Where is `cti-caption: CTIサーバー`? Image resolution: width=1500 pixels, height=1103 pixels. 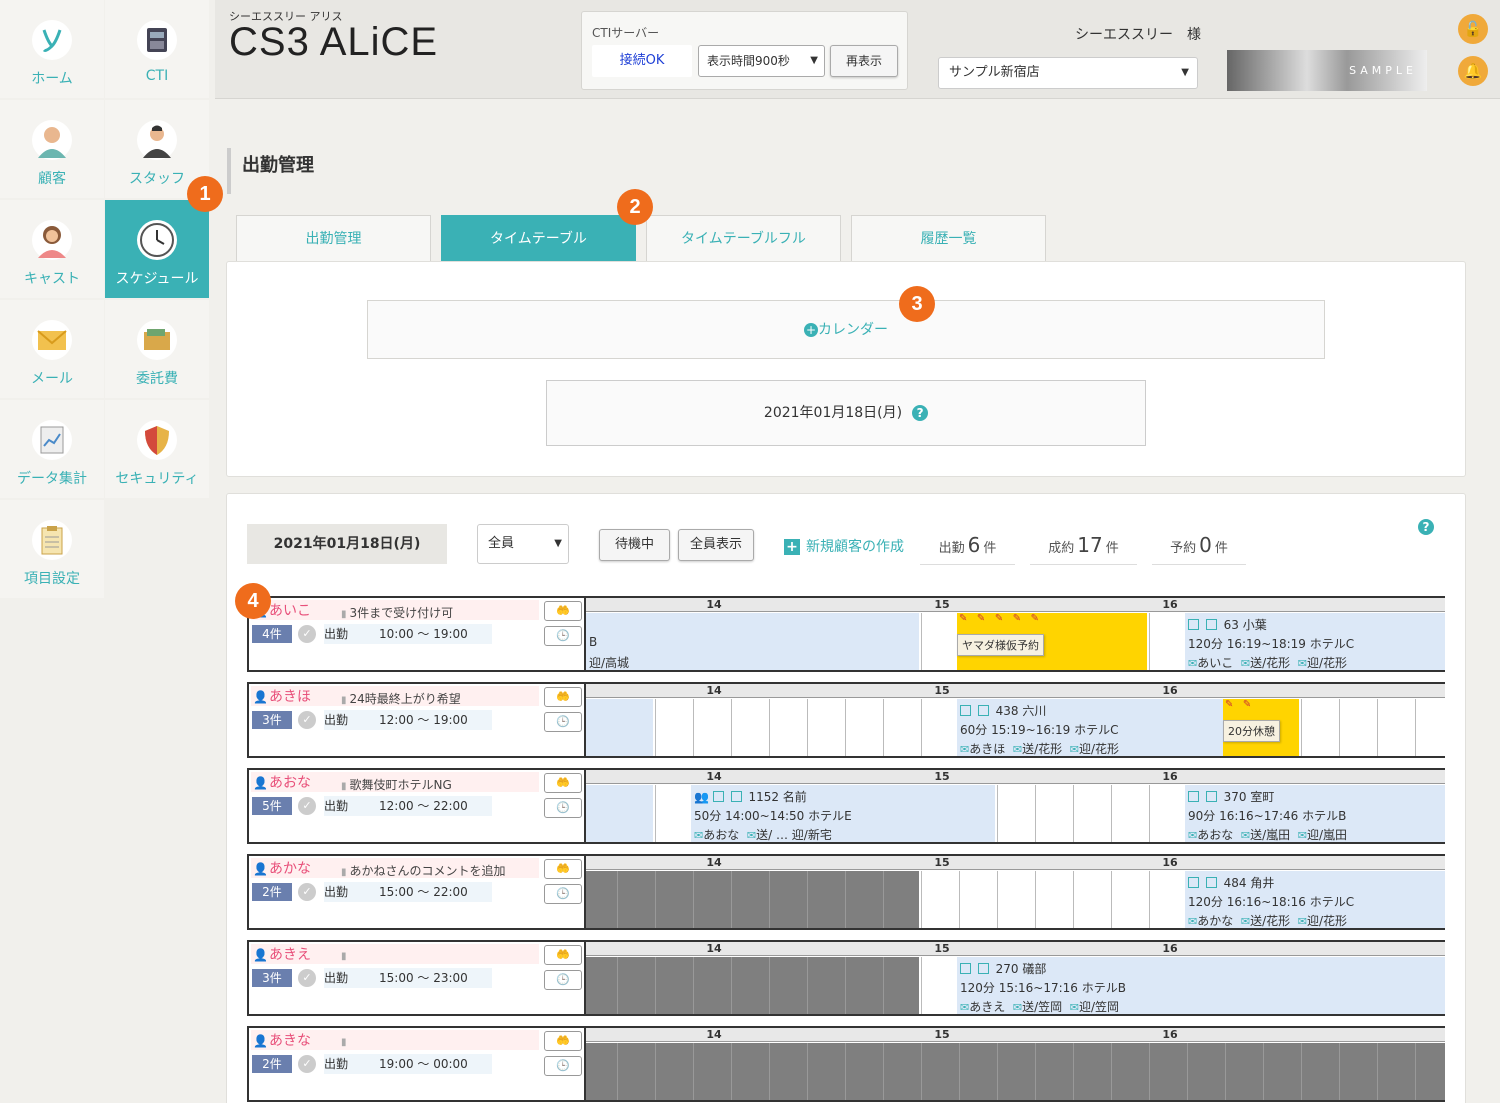 cti-caption: CTIサーバー is located at coordinates (626, 33).